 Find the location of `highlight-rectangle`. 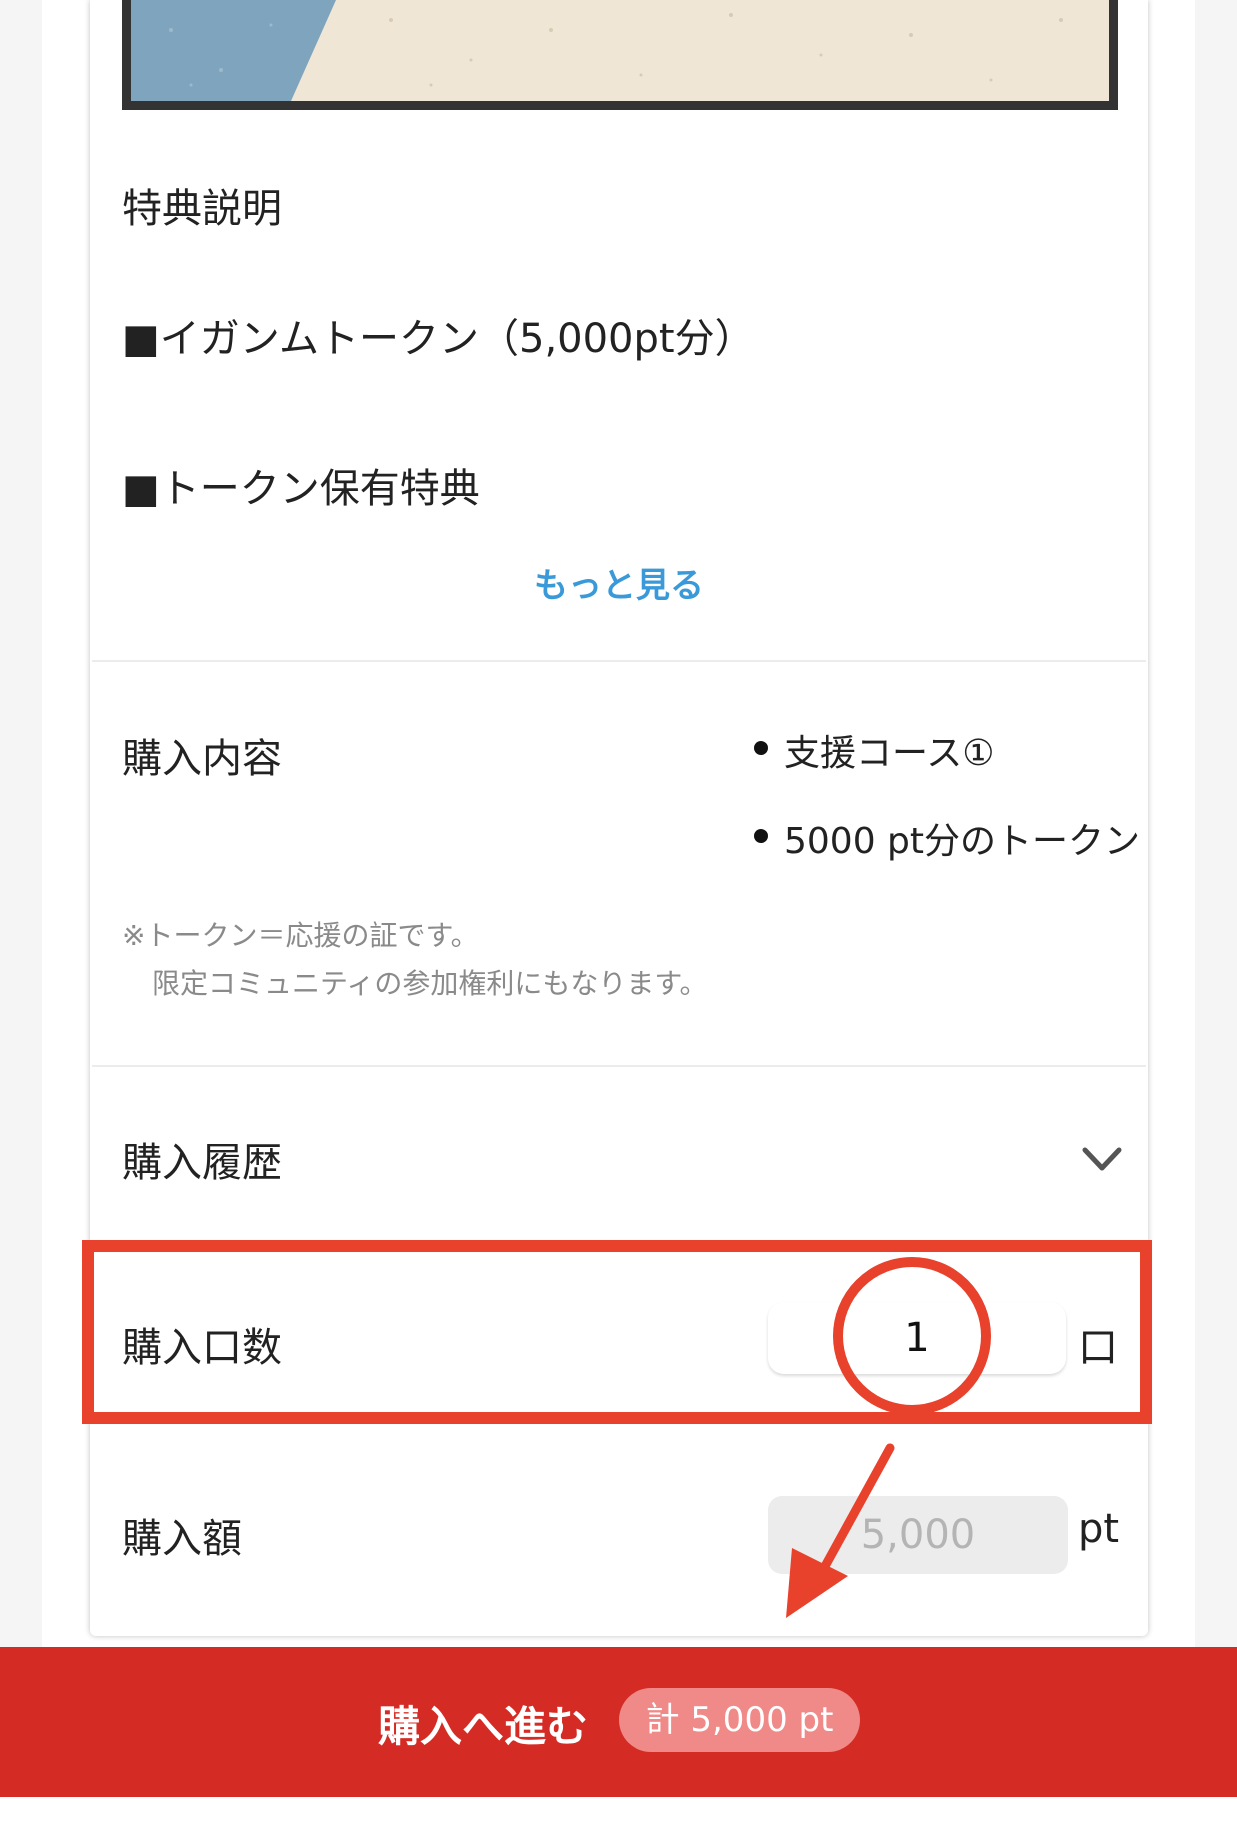

highlight-rectangle is located at coordinates (617, 1332).